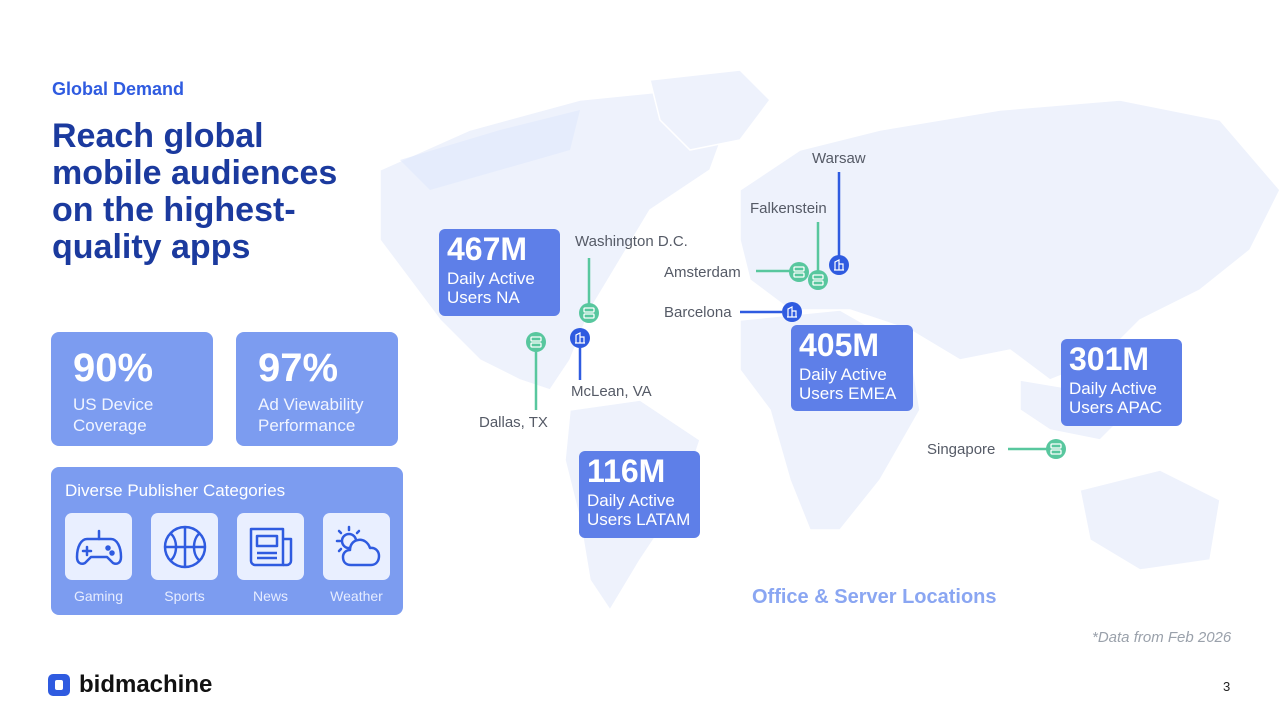 Image resolution: width=1288 pixels, height=723 pixels. I want to click on bidmachine-logo-icon, so click(59, 685).